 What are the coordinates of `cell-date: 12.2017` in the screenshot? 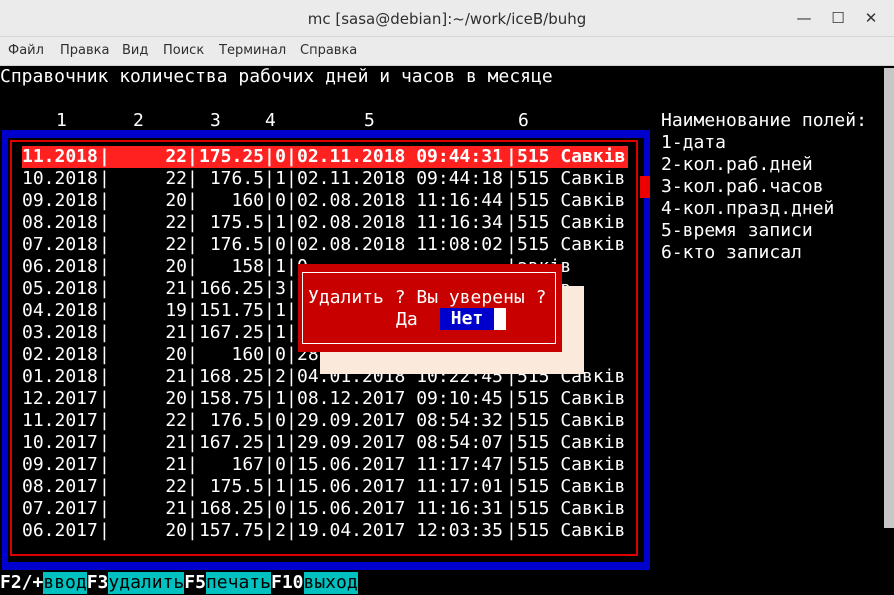 It's located at (60, 398).